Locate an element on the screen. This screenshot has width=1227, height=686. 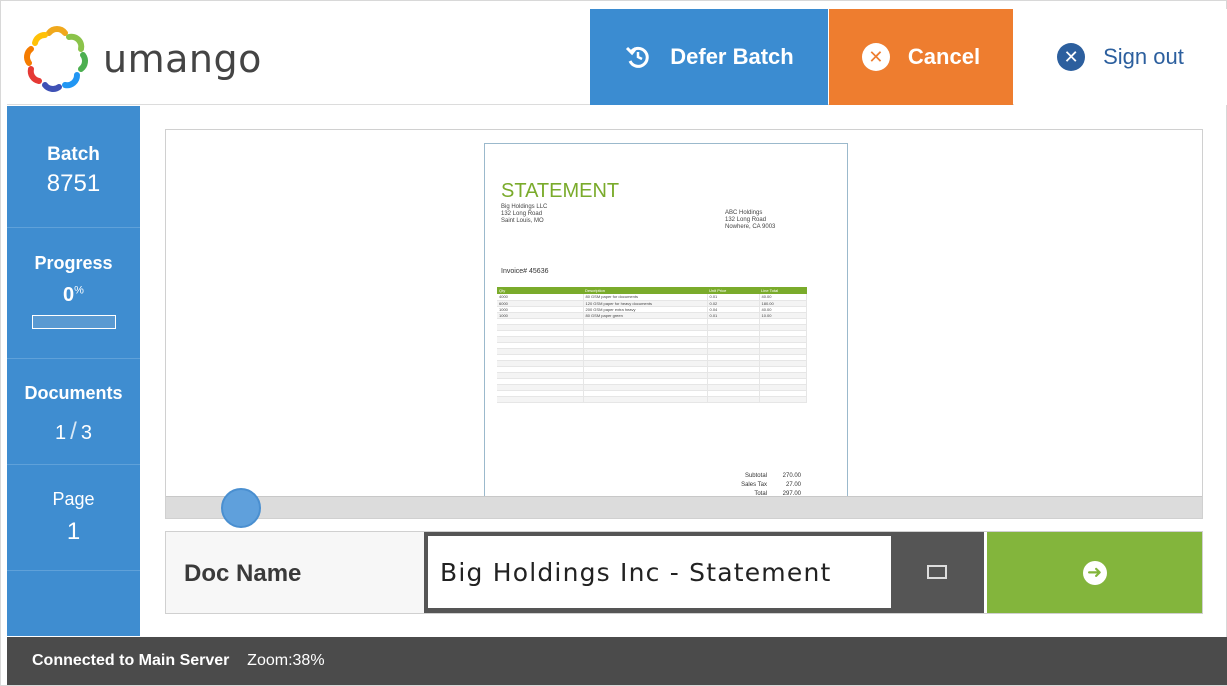
from-line: Big Holdings LLC is located at coordinates (524, 207).